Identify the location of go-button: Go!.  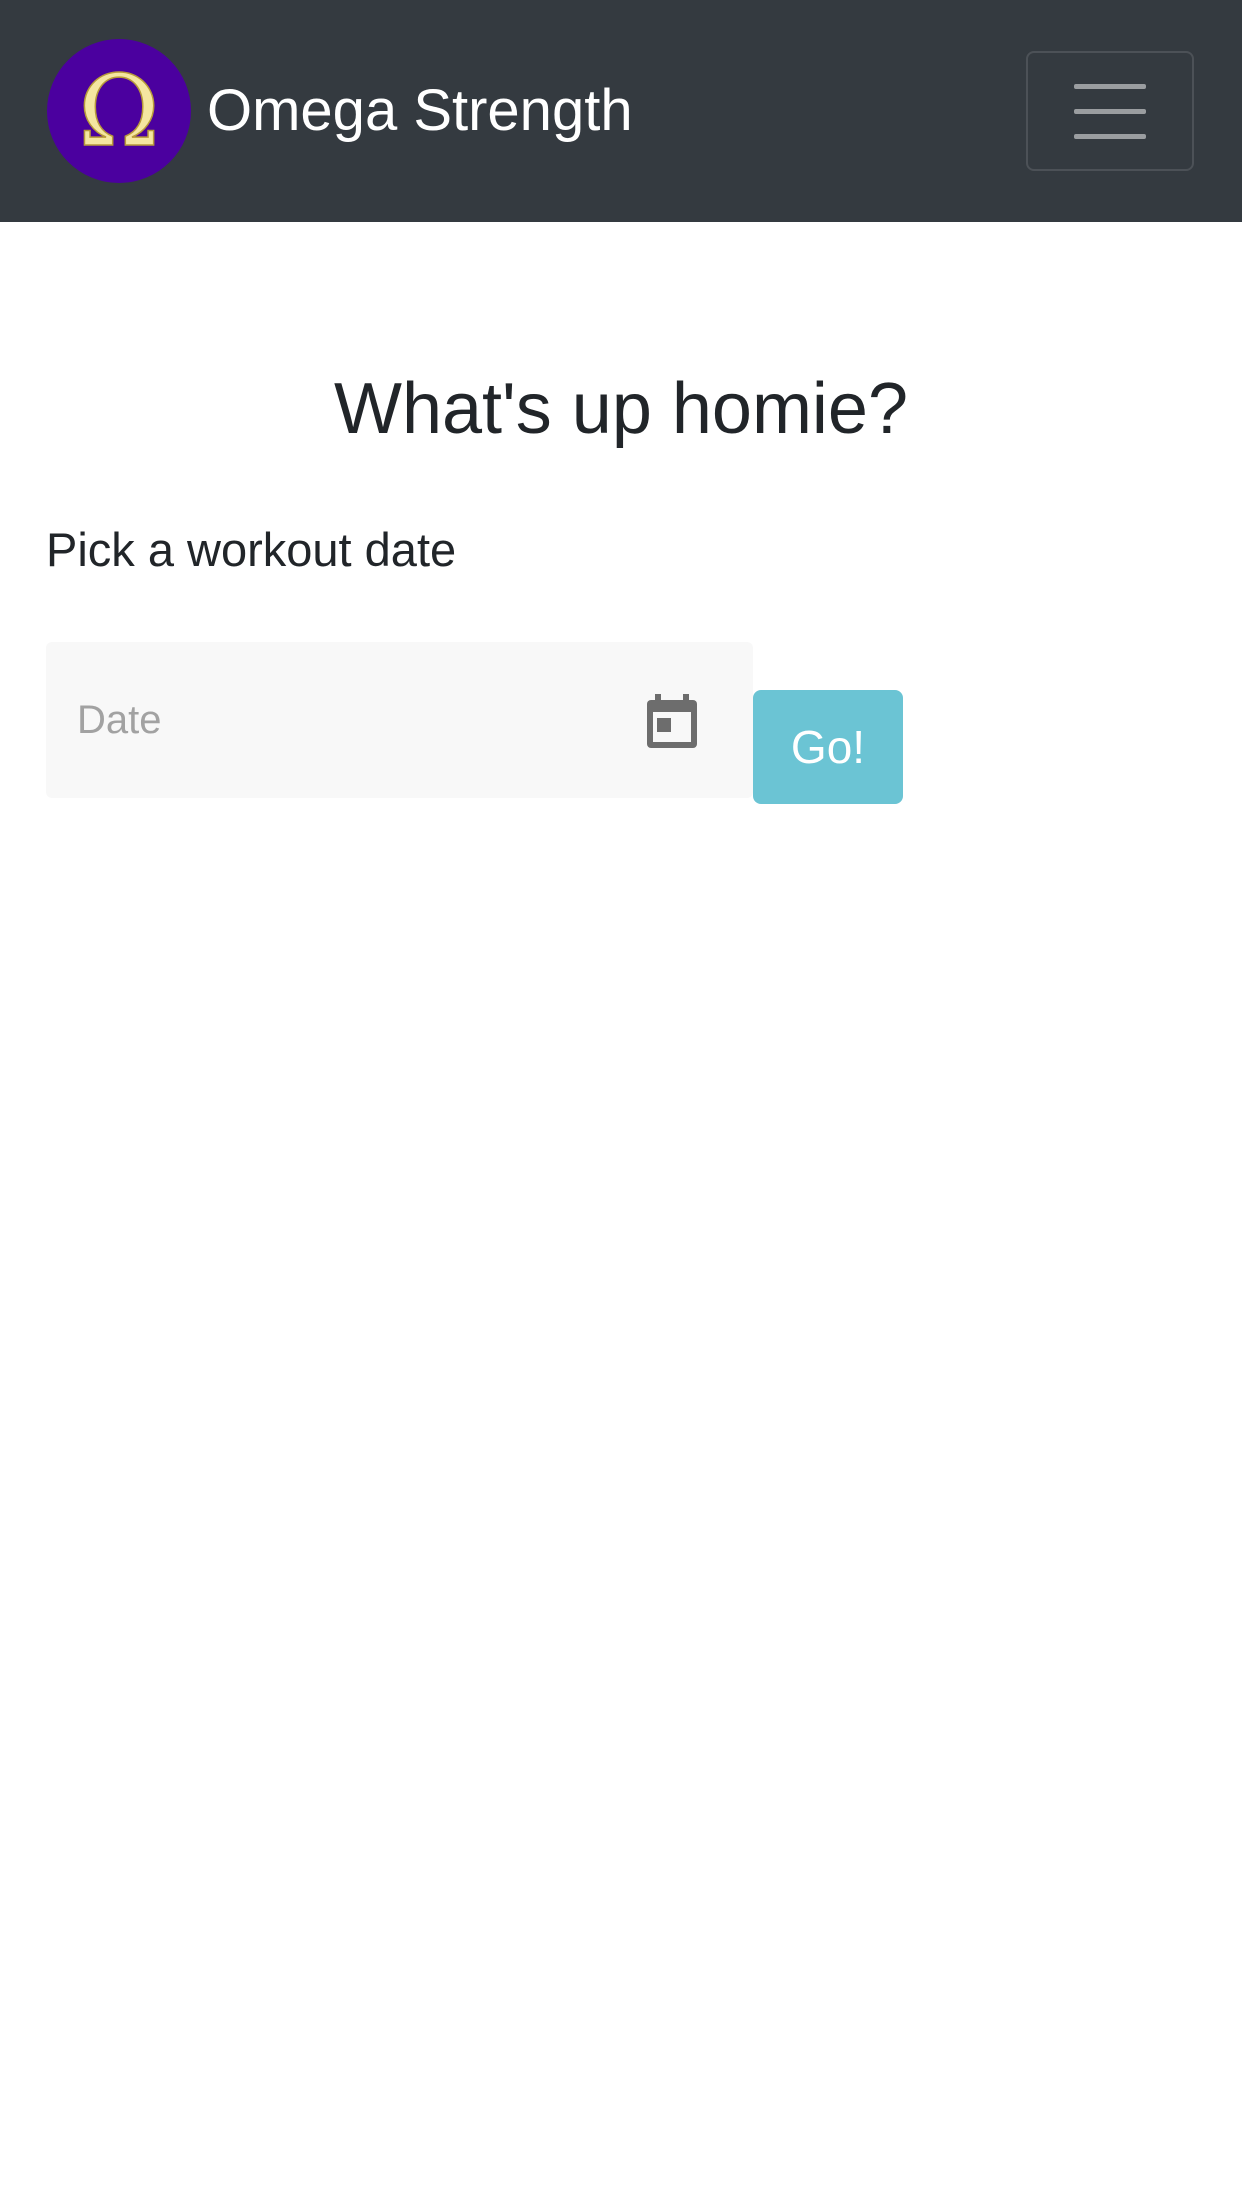
(828, 747).